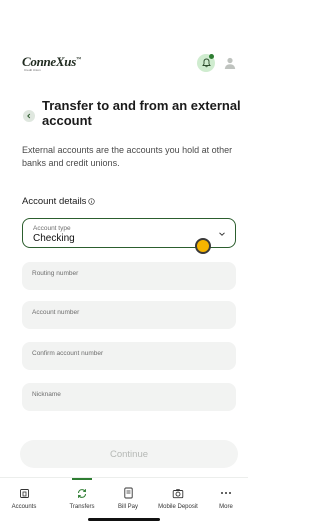 Image resolution: width=320 pixels, height=526 pixels. What do you see at coordinates (129, 356) in the screenshot?
I see `confirm-account-number-field: Confirm account number` at bounding box center [129, 356].